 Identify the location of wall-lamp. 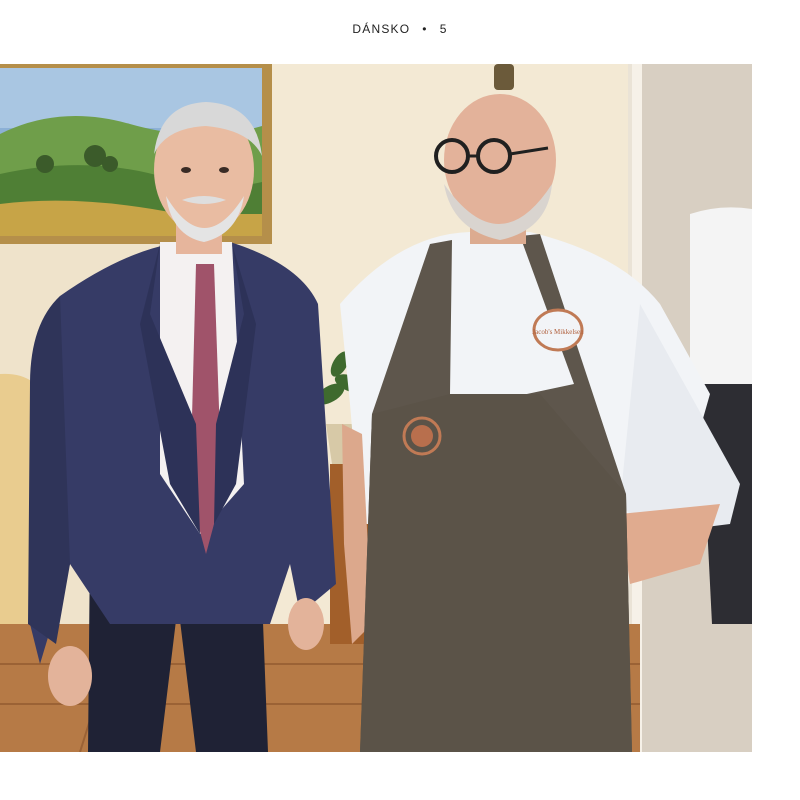
(504, 77).